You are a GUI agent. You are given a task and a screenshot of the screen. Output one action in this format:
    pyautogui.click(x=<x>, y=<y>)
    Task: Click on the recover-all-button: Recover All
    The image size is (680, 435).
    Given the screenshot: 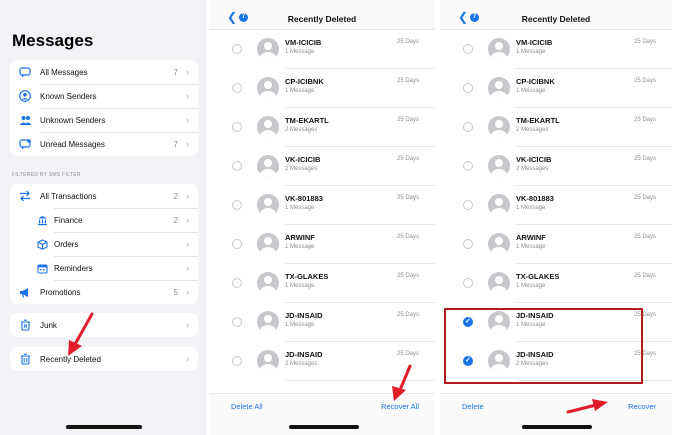 What is the action you would take?
    pyautogui.click(x=400, y=406)
    